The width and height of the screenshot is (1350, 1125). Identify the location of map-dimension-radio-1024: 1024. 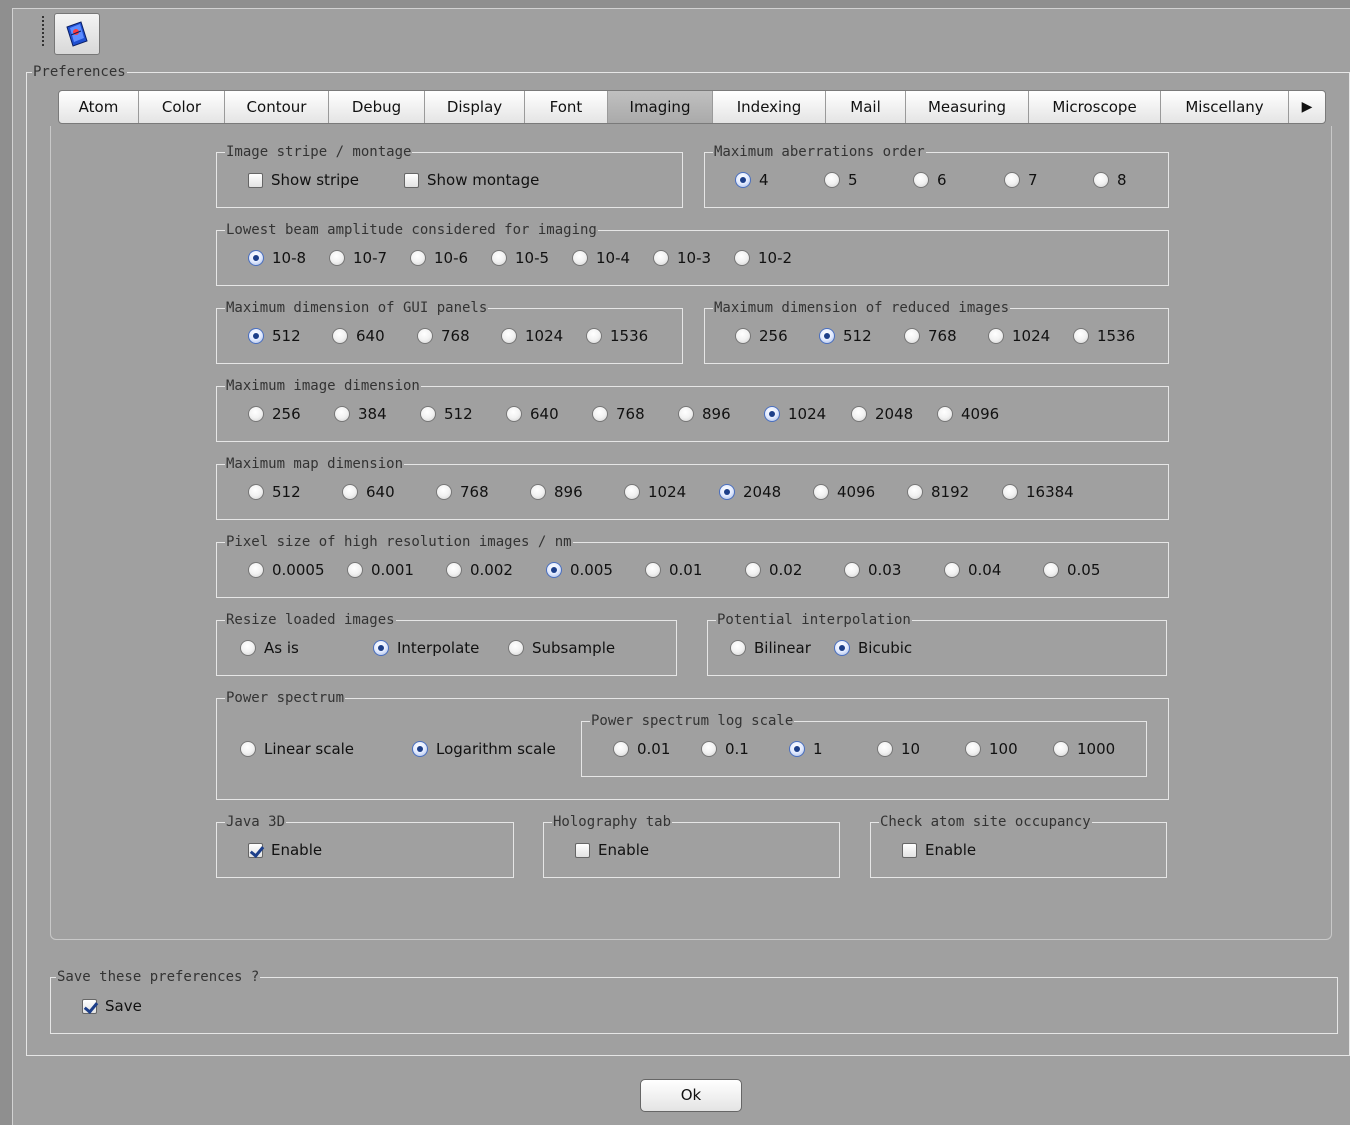
(655, 492).